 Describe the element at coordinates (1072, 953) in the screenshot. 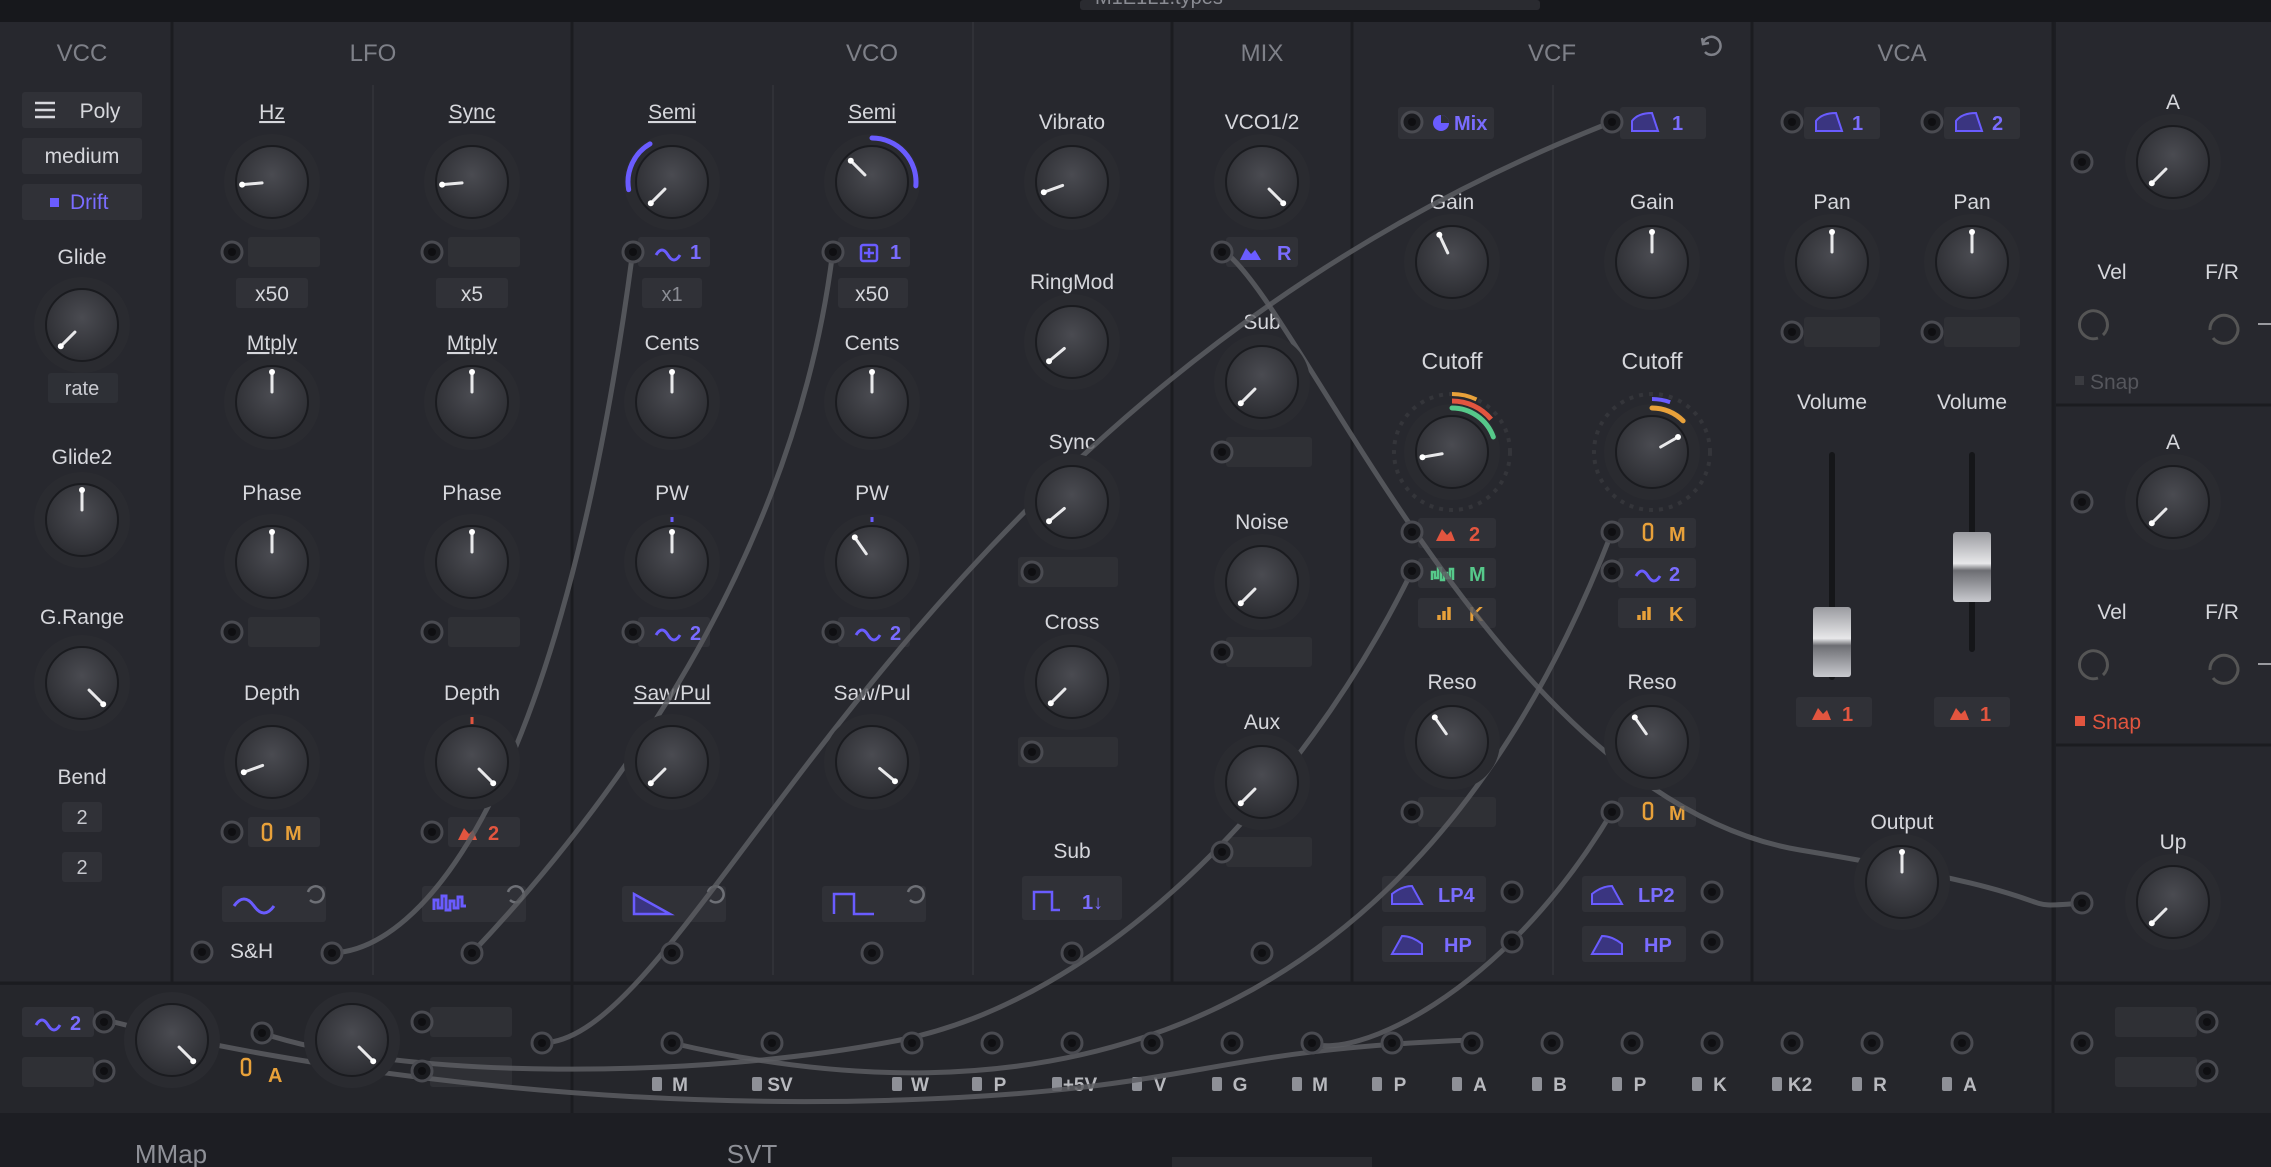

I see `sub-out-jack` at that location.